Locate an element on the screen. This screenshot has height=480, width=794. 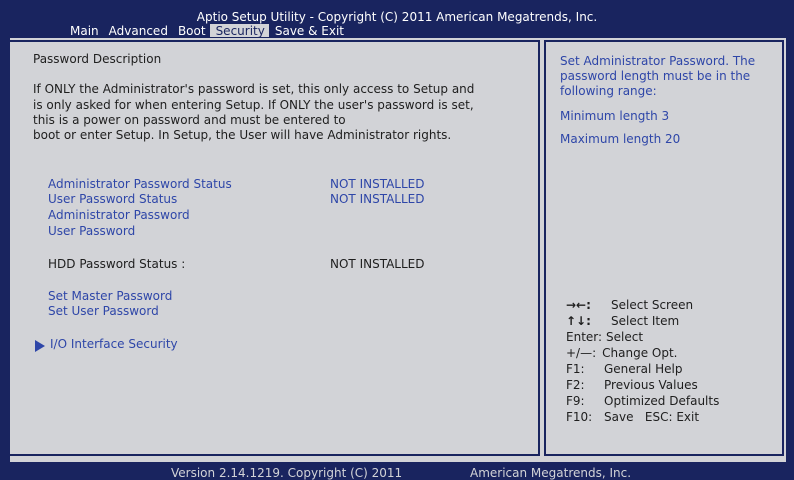
submenu-arrow-icon is located at coordinates (40, 346).